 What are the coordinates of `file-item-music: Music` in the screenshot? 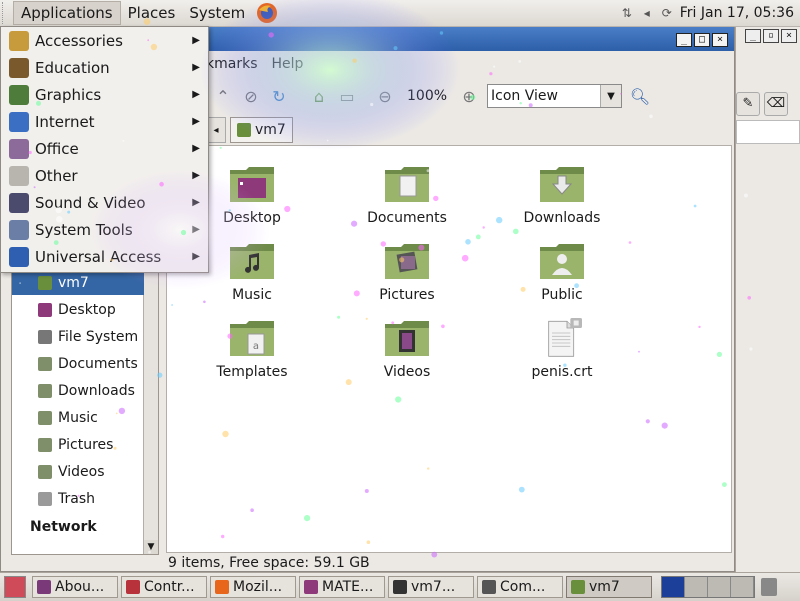 It's located at (252, 272).